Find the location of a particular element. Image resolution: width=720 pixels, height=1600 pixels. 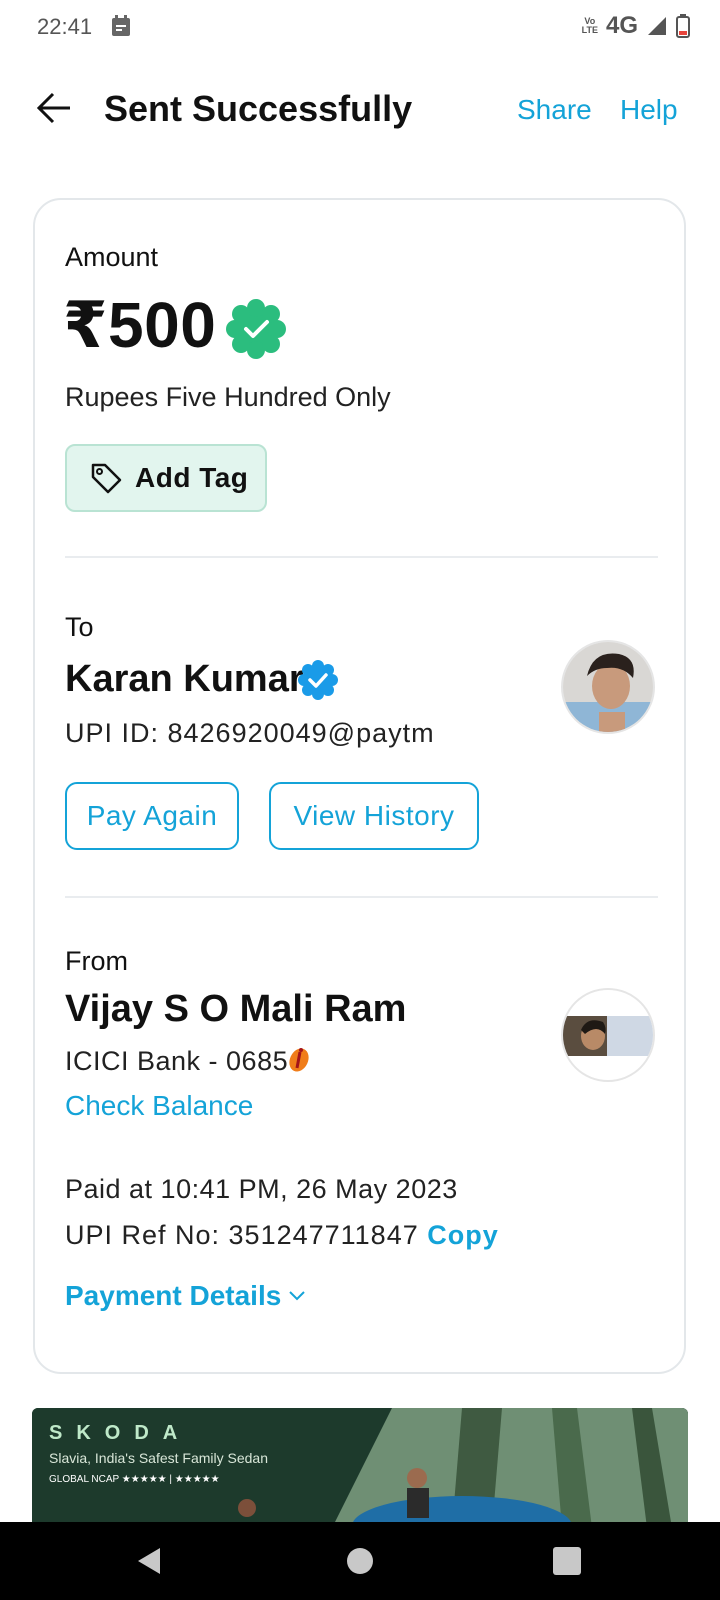

calendar-icon is located at coordinates (121, 25).